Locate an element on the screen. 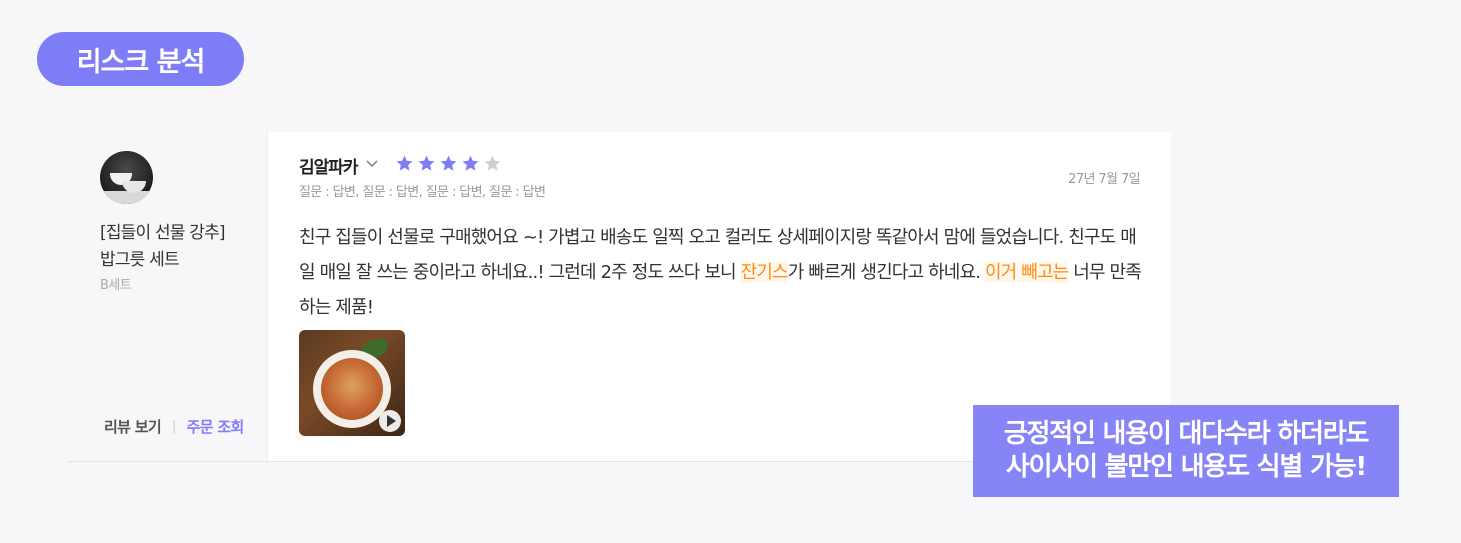 This screenshot has width=1461, height=543. highlight-except: 이거 빼고는 is located at coordinates (1026, 272).